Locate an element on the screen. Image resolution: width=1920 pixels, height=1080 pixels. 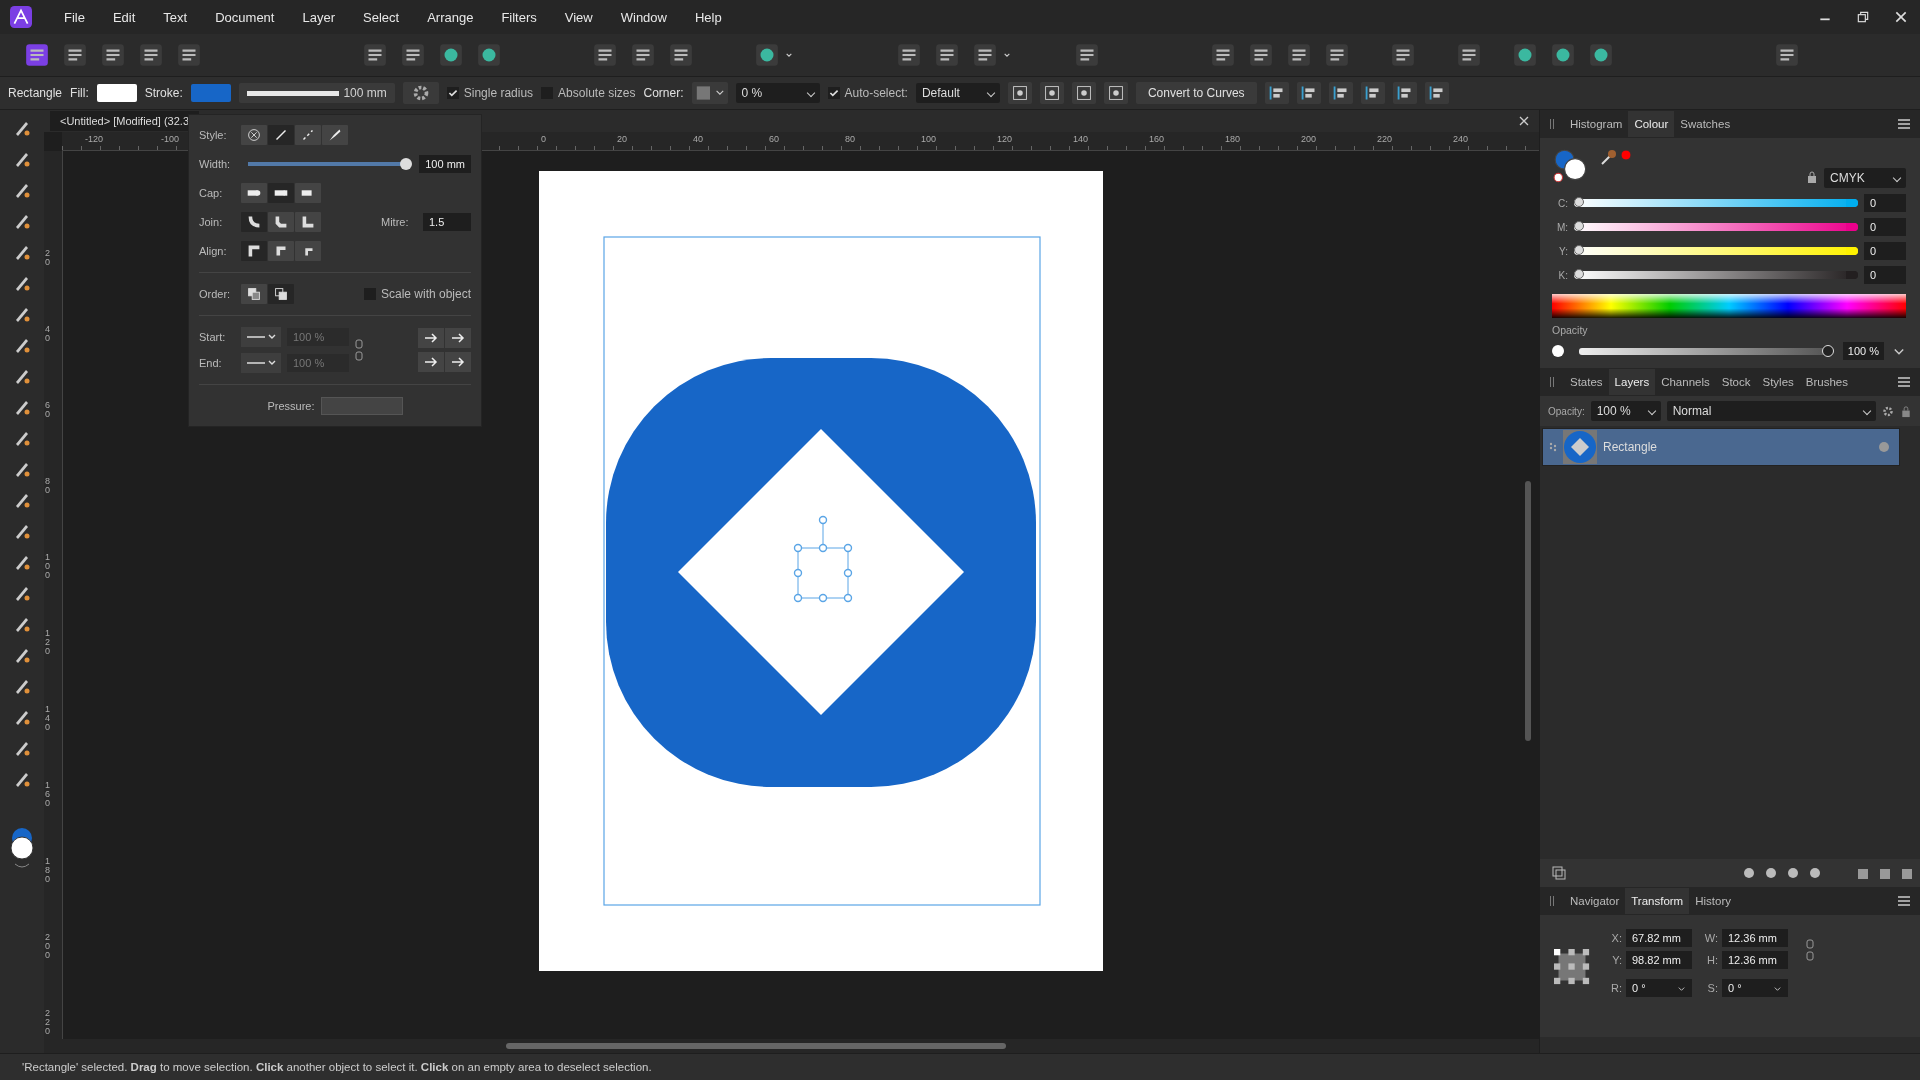
restore-icon is located at coordinates (1863, 17).